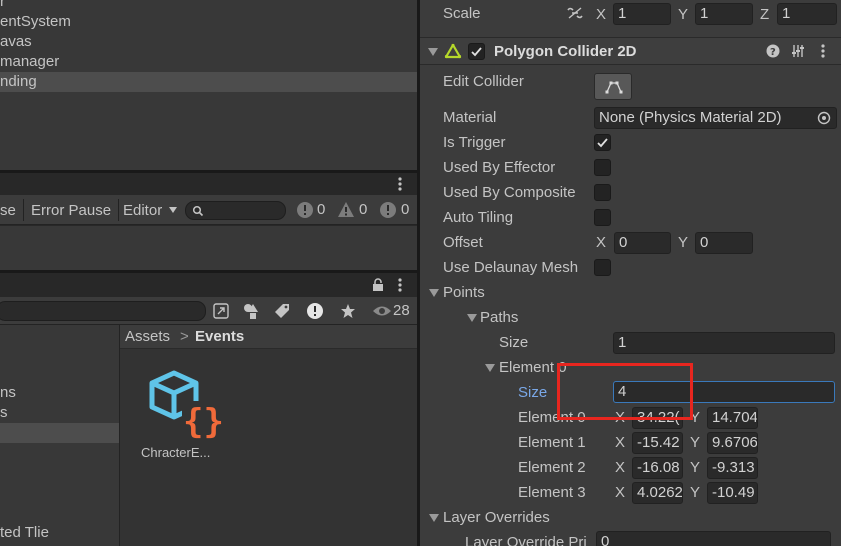  Describe the element at coordinates (401, 310) in the screenshot. I see `visible-count: 28` at that location.